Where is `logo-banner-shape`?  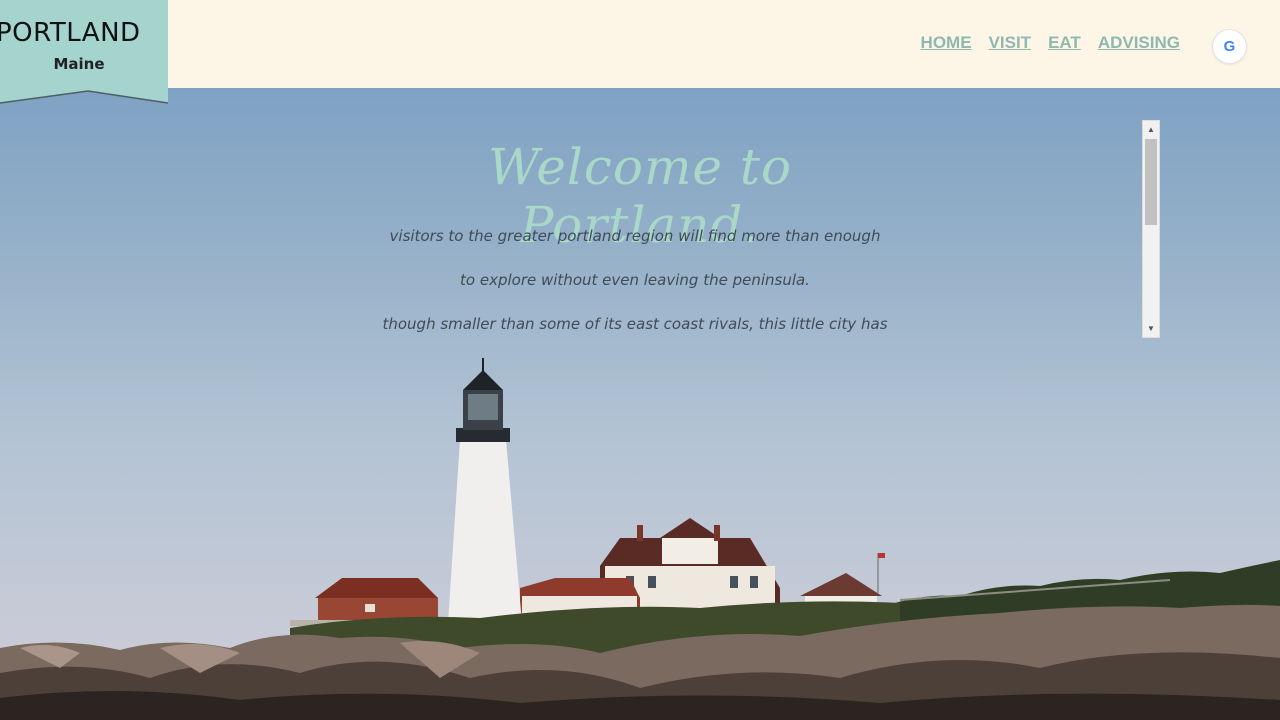 logo-banner-shape is located at coordinates (84, 52).